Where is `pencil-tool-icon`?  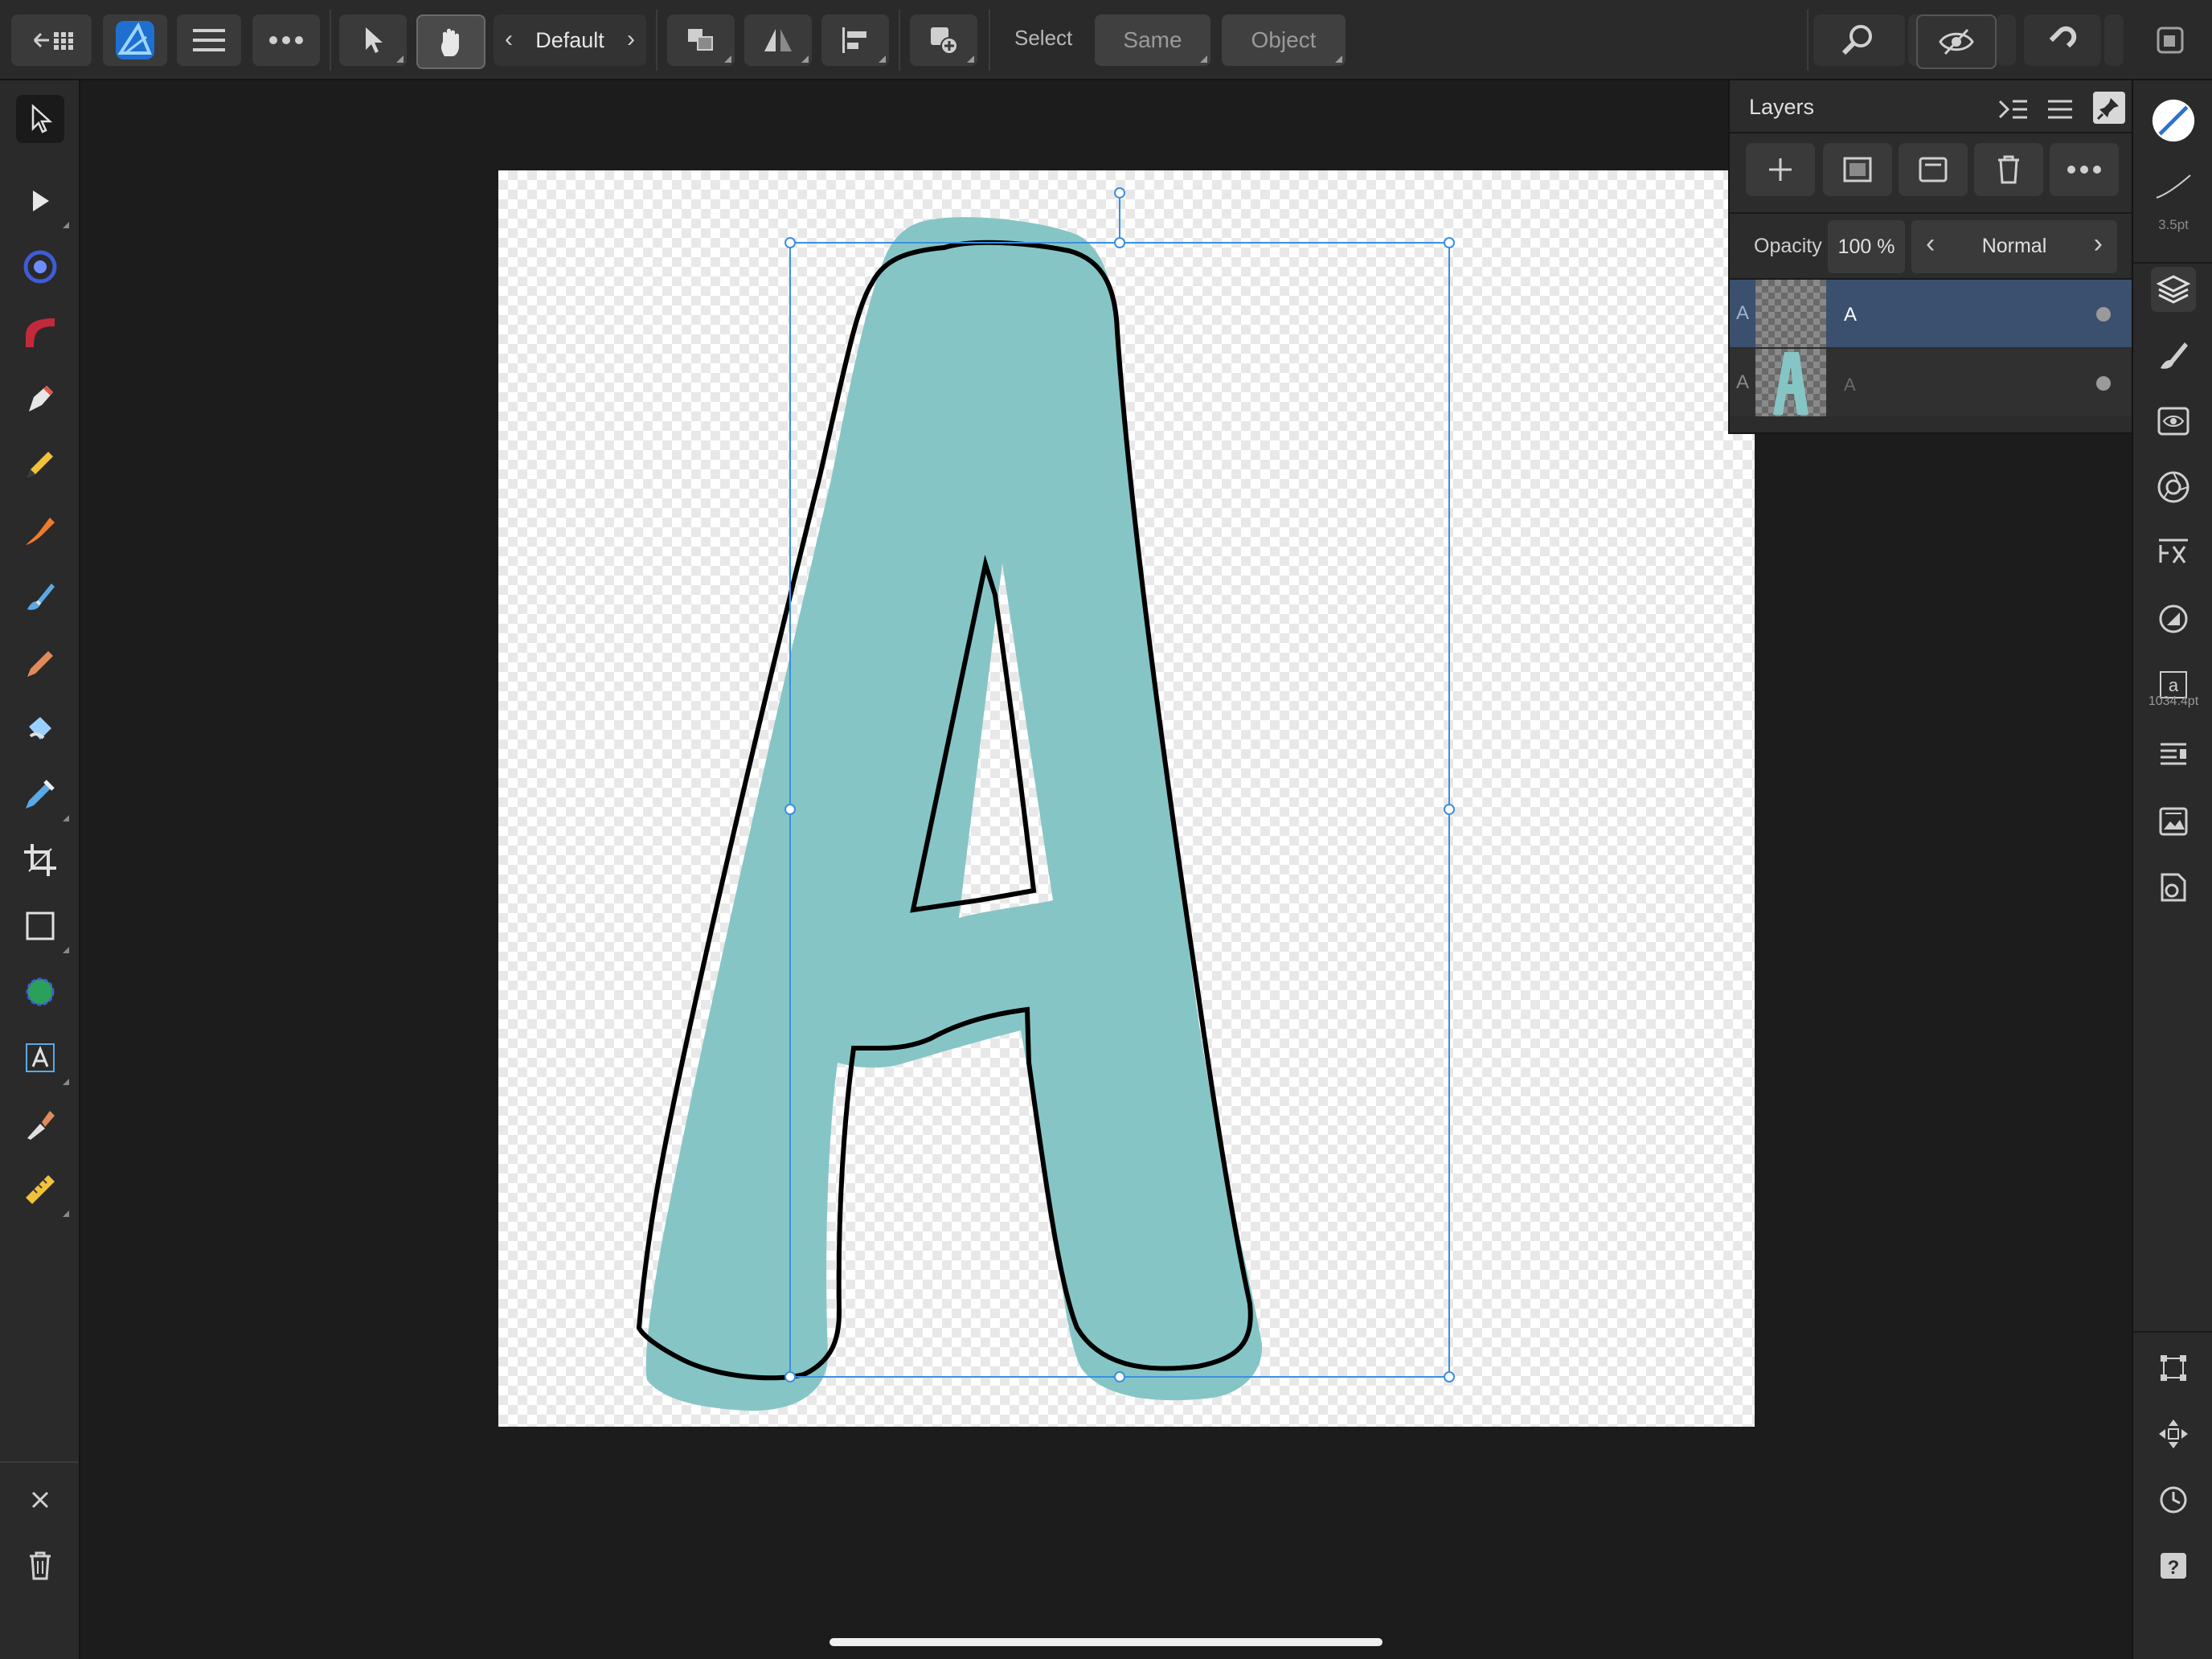 pencil-tool-icon is located at coordinates (40, 464).